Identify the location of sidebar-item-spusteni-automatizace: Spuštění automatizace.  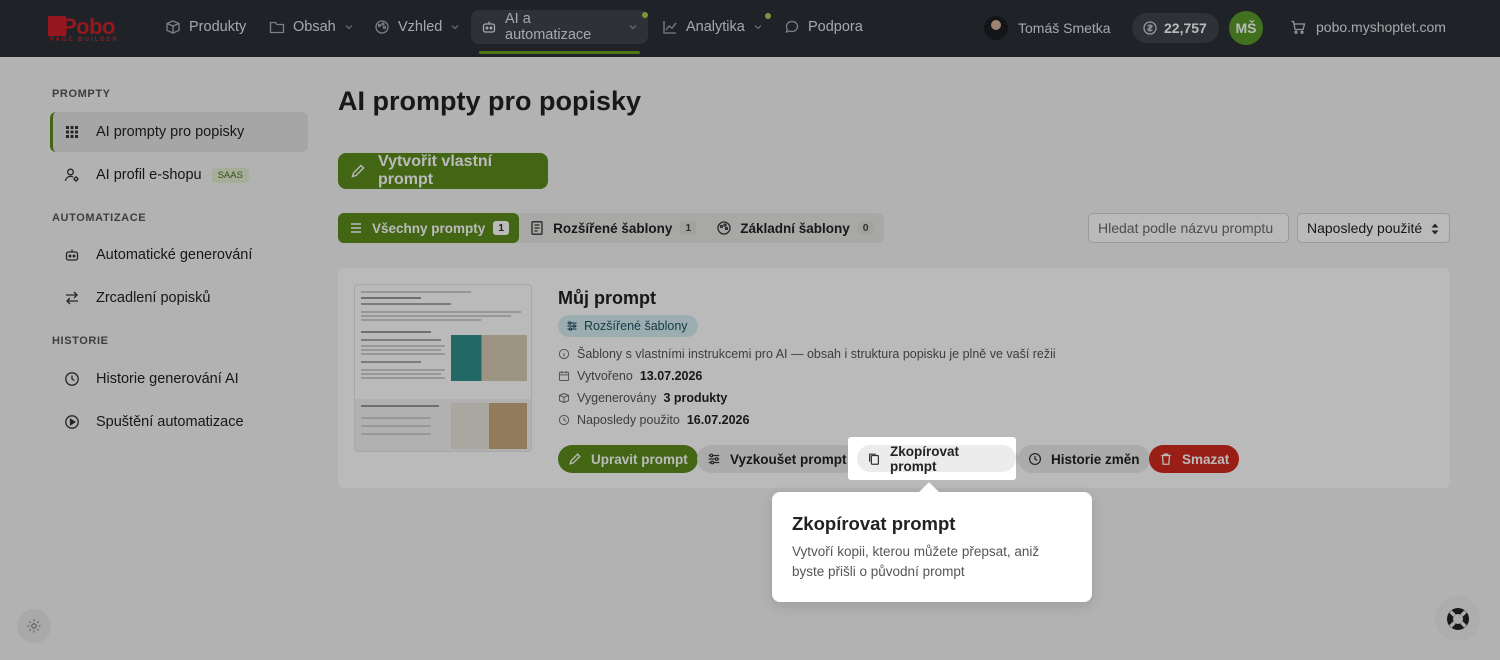
(179, 422).